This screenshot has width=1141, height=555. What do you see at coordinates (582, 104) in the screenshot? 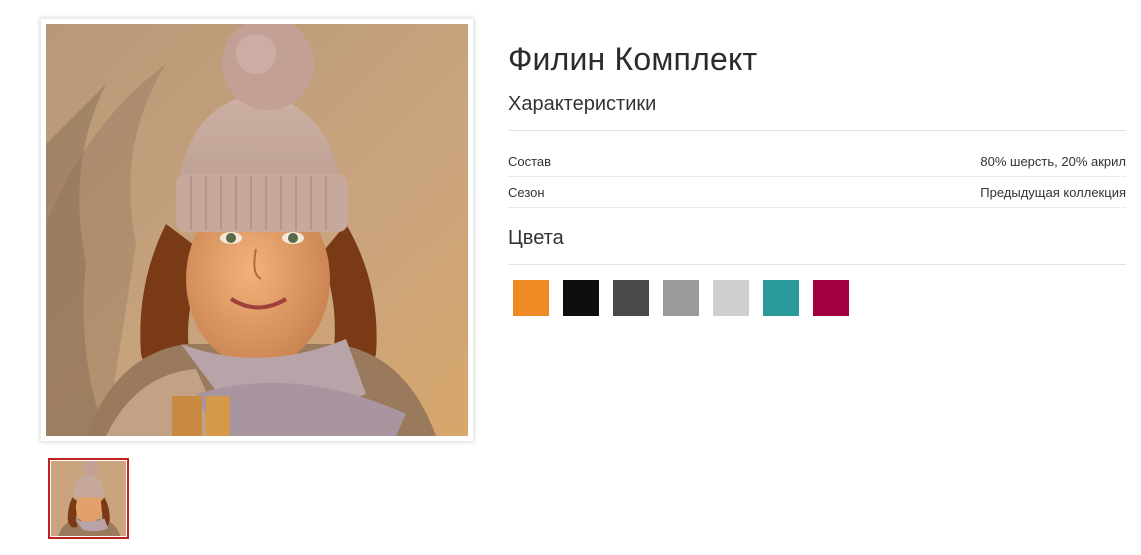
I see `characteristics-heading: Характеристики` at bounding box center [582, 104].